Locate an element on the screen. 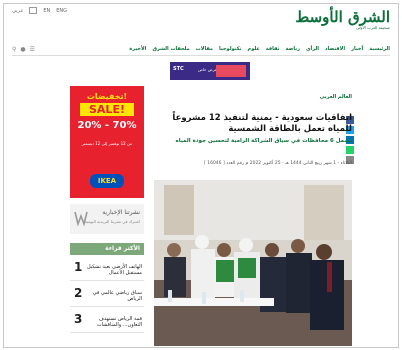 This screenshot has height=350, width=402. most-read-header: الأكثر قراءة is located at coordinates (107, 249).